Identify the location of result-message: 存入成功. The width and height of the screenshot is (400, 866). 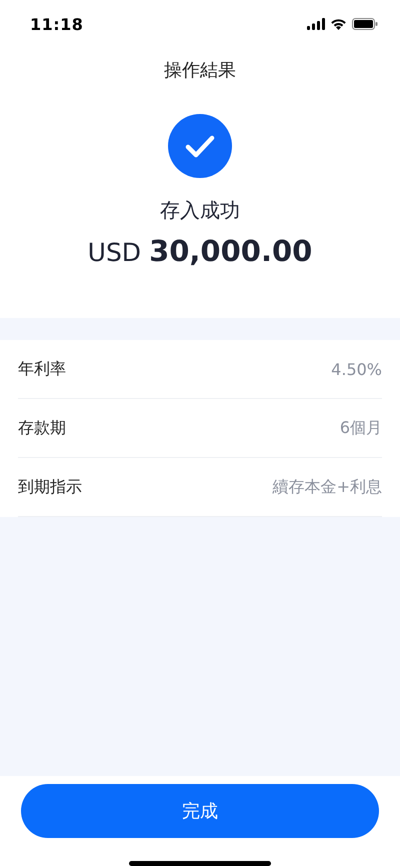
(200, 210).